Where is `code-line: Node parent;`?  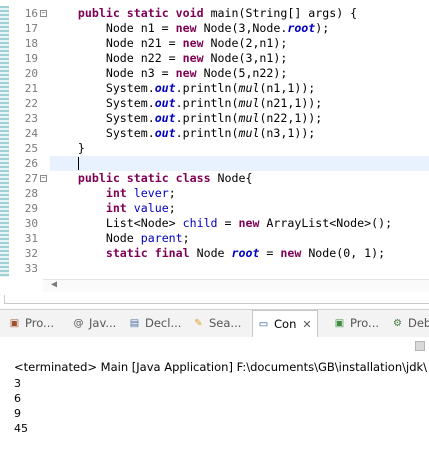
code-line: Node parent; is located at coordinates (239, 238).